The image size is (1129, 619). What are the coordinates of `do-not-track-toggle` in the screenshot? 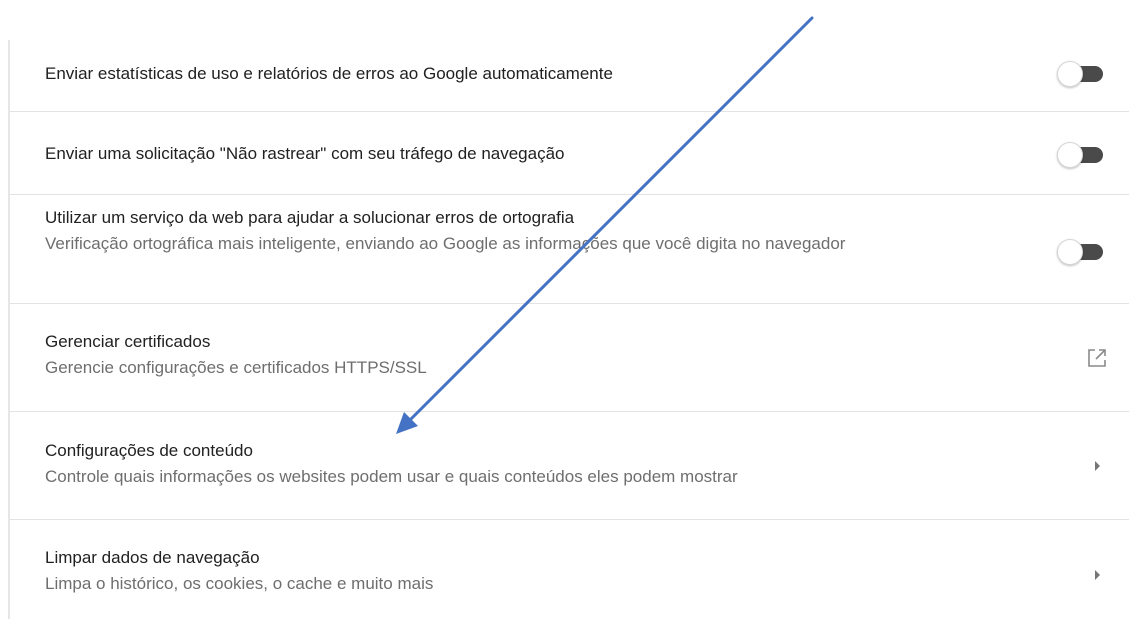 It's located at (1080, 155).